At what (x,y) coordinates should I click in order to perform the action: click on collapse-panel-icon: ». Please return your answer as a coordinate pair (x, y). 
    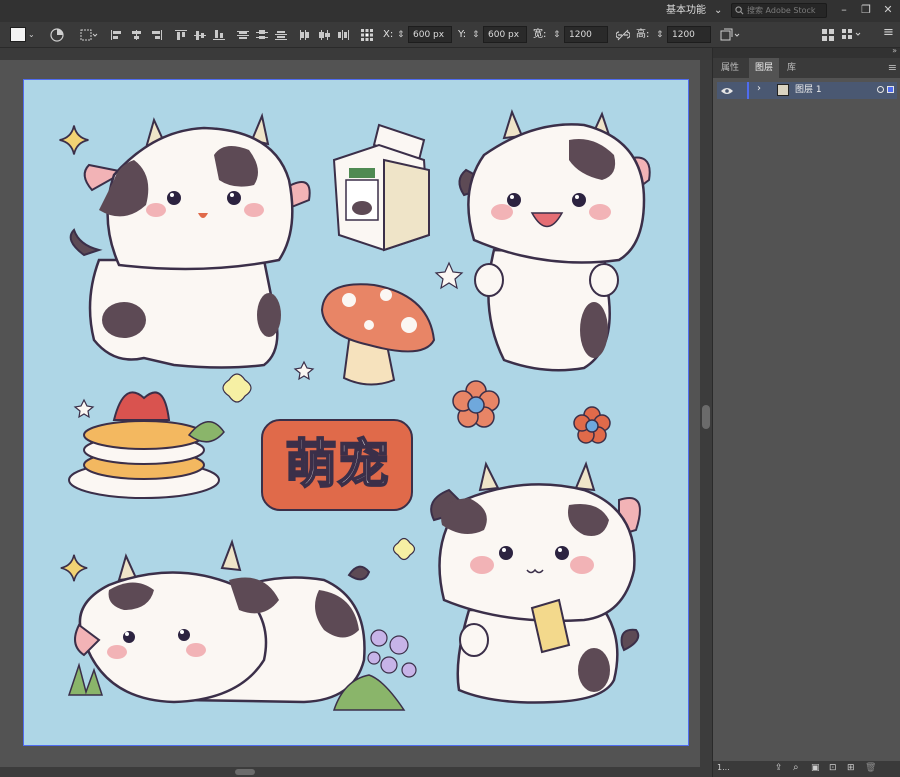
    Looking at the image, I should click on (894, 50).